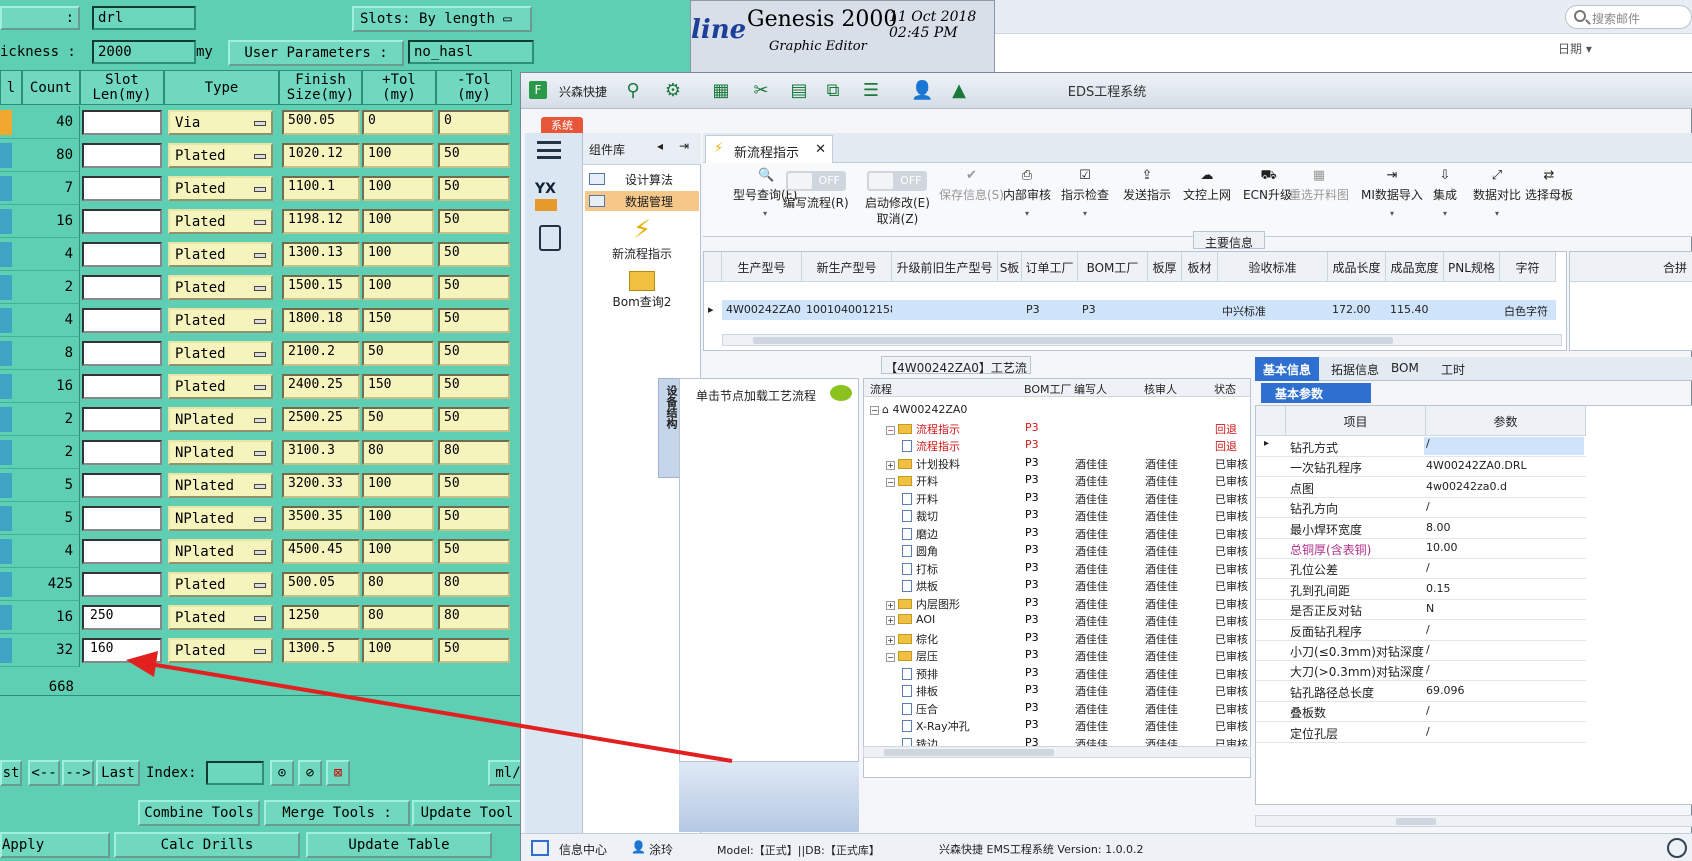 The width and height of the screenshot is (1692, 861). I want to click on arrow-line, so click(441, 712).